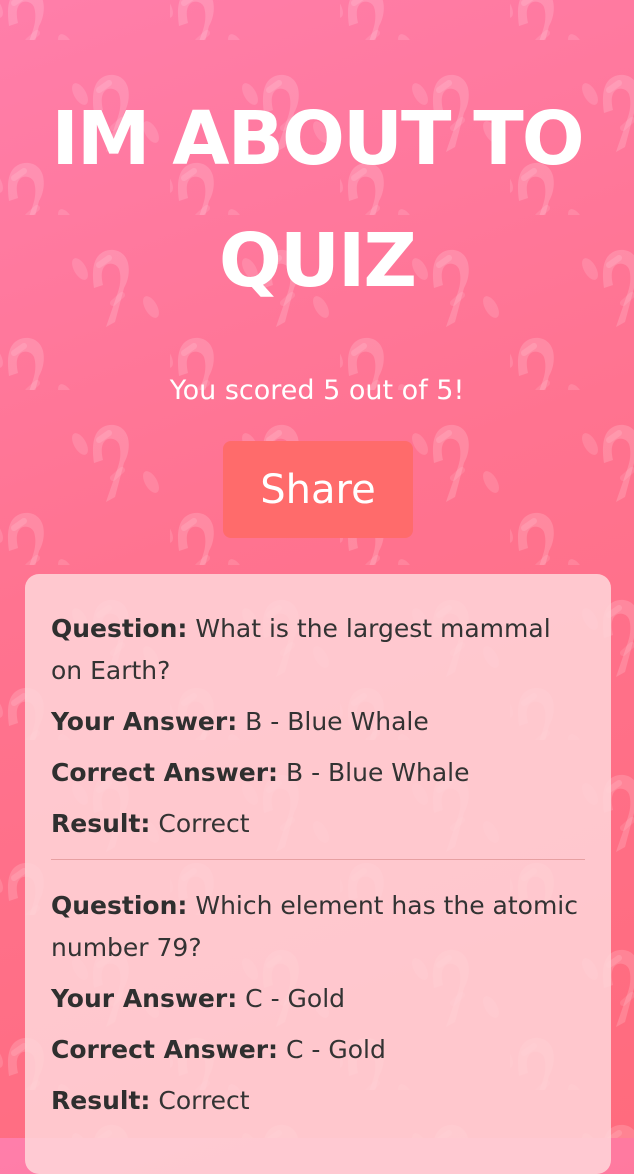  I want to click on correct-answer-value: B - Blue Whale, so click(377, 772).